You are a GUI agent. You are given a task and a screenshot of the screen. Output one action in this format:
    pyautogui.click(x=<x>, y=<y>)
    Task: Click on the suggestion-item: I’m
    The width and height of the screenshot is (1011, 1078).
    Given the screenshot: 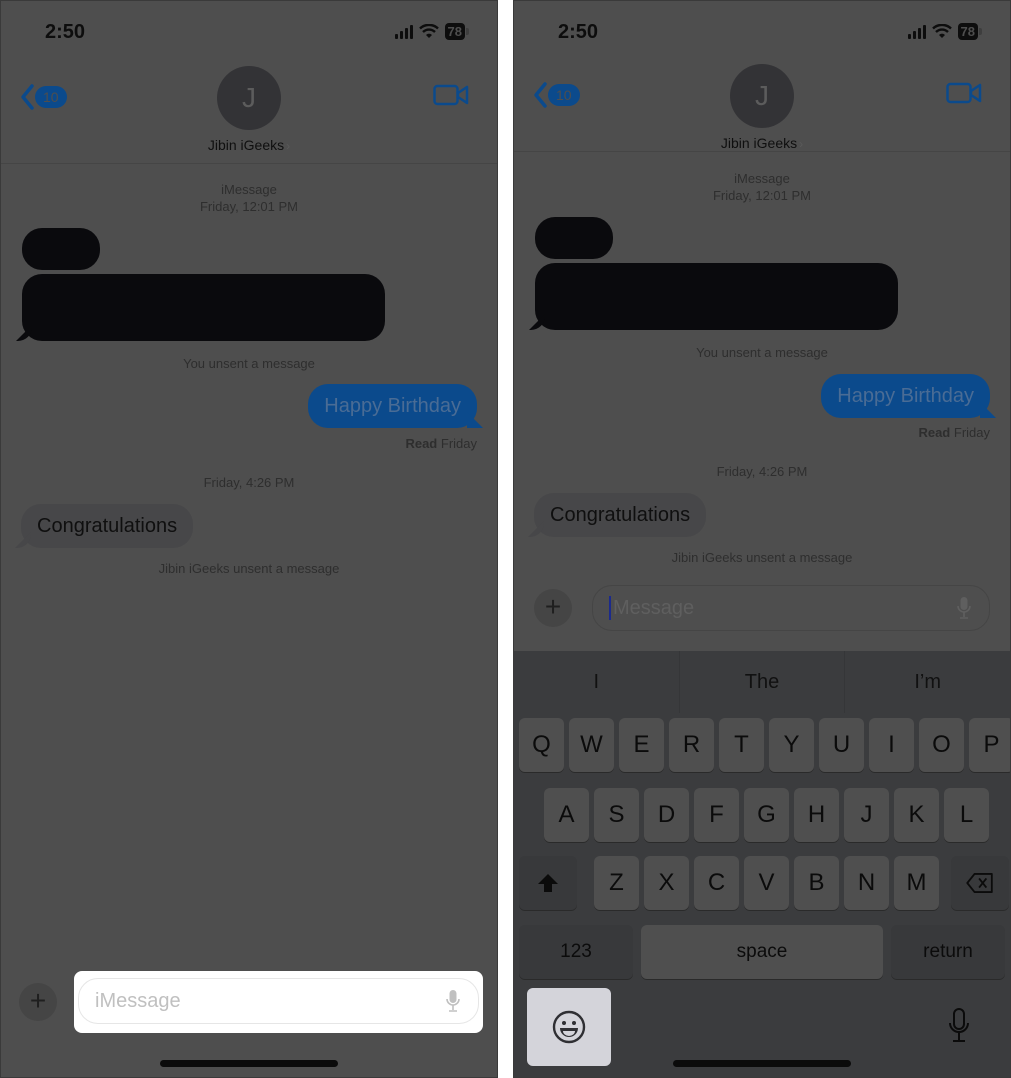 What is the action you would take?
    pyautogui.click(x=927, y=682)
    